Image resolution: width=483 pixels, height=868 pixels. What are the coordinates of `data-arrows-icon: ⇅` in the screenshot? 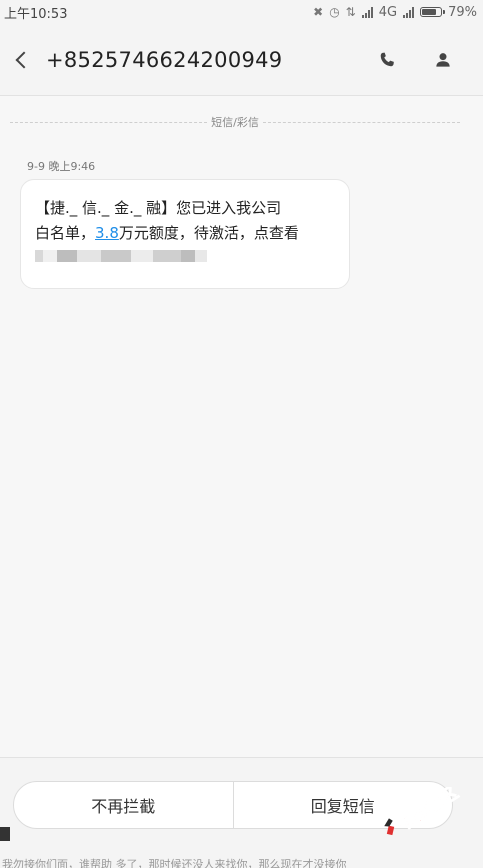 It's located at (350, 12).